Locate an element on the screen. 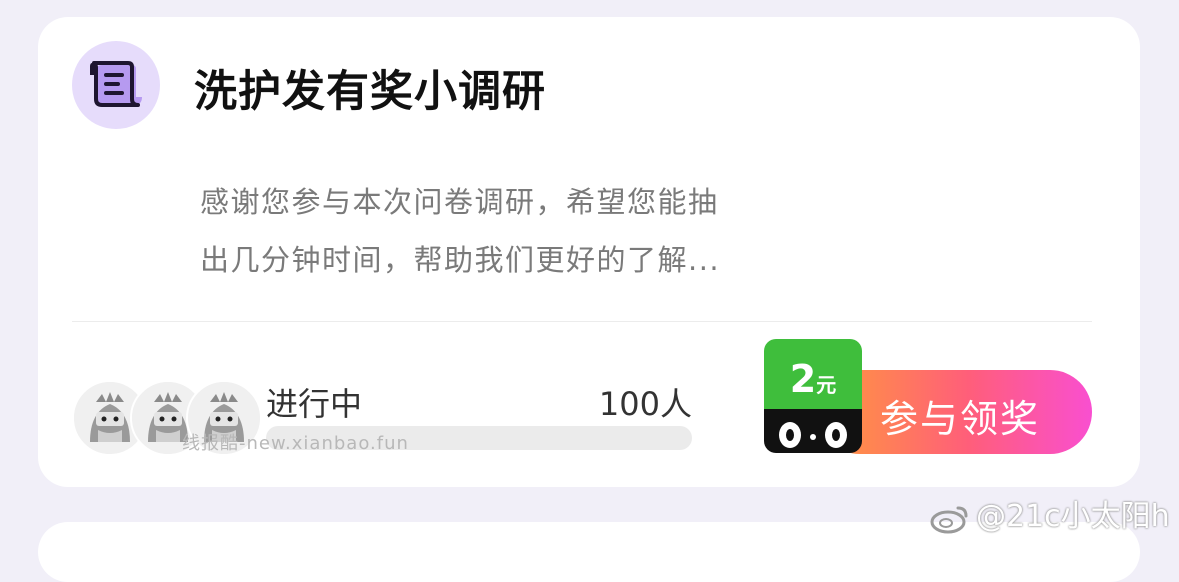  join-reward-label: 参与领奖 is located at coordinates (960, 419).